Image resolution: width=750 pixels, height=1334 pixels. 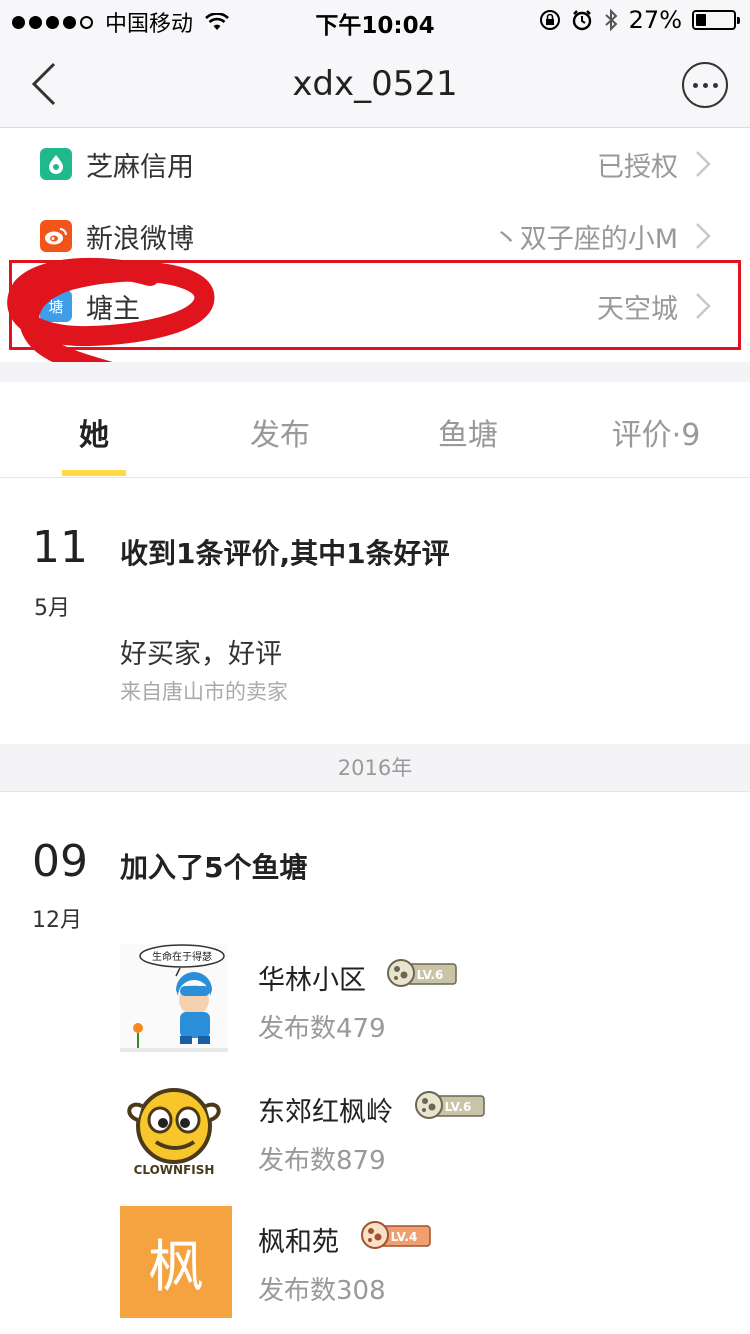 I want to click on event-title: 收到1条评价,其中1条好评, so click(x=285, y=553).